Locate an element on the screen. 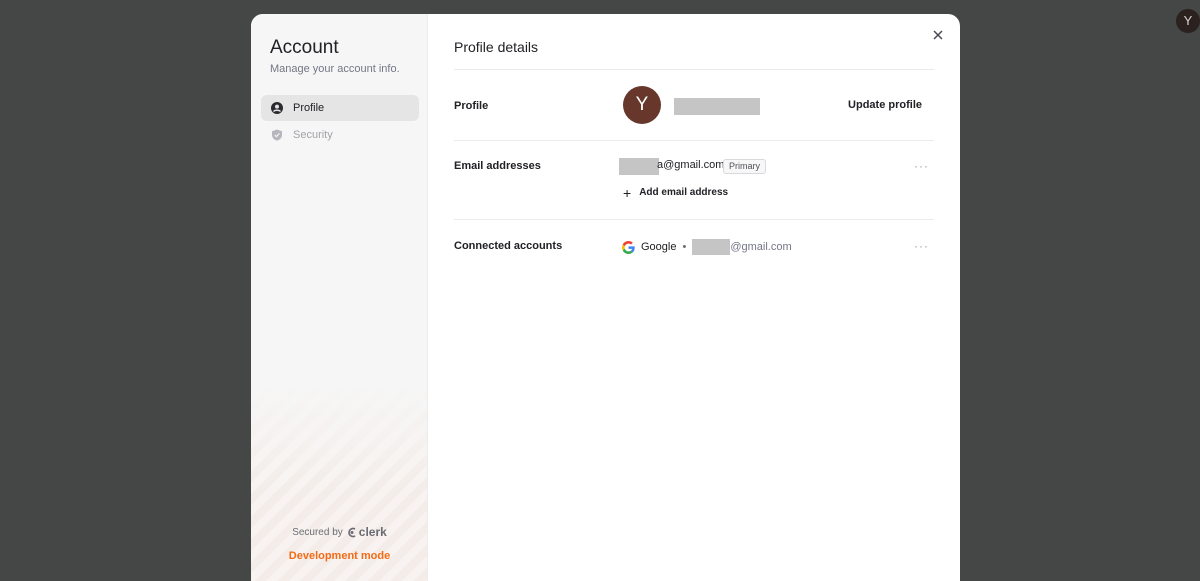  user-avatar-button: Y is located at coordinates (1188, 21).